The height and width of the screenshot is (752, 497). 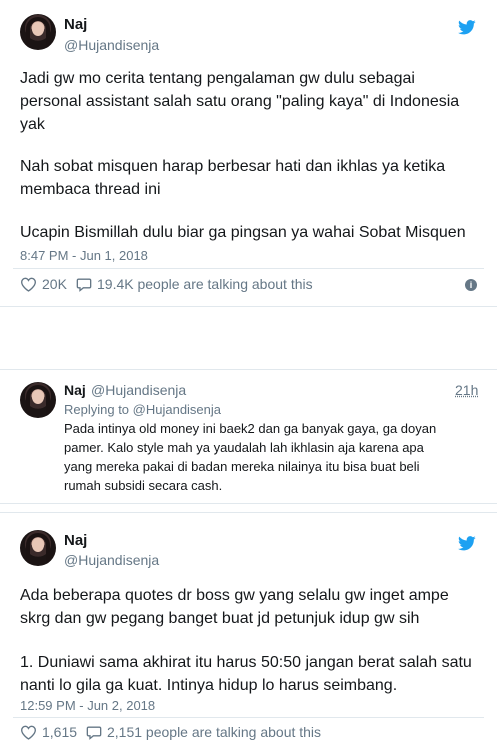 I want to click on tweet-text-line: membaca thread ini, so click(x=90, y=189).